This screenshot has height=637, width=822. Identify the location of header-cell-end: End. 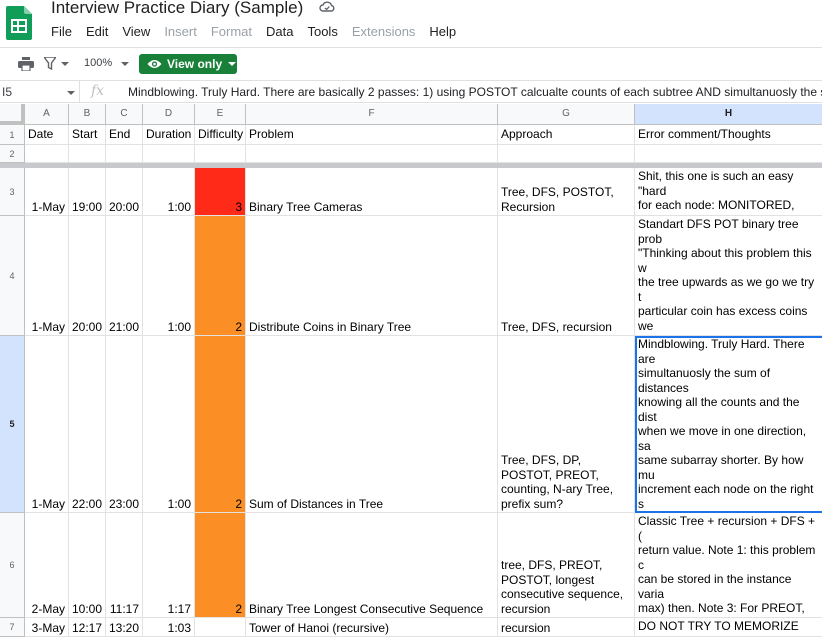
(124, 135).